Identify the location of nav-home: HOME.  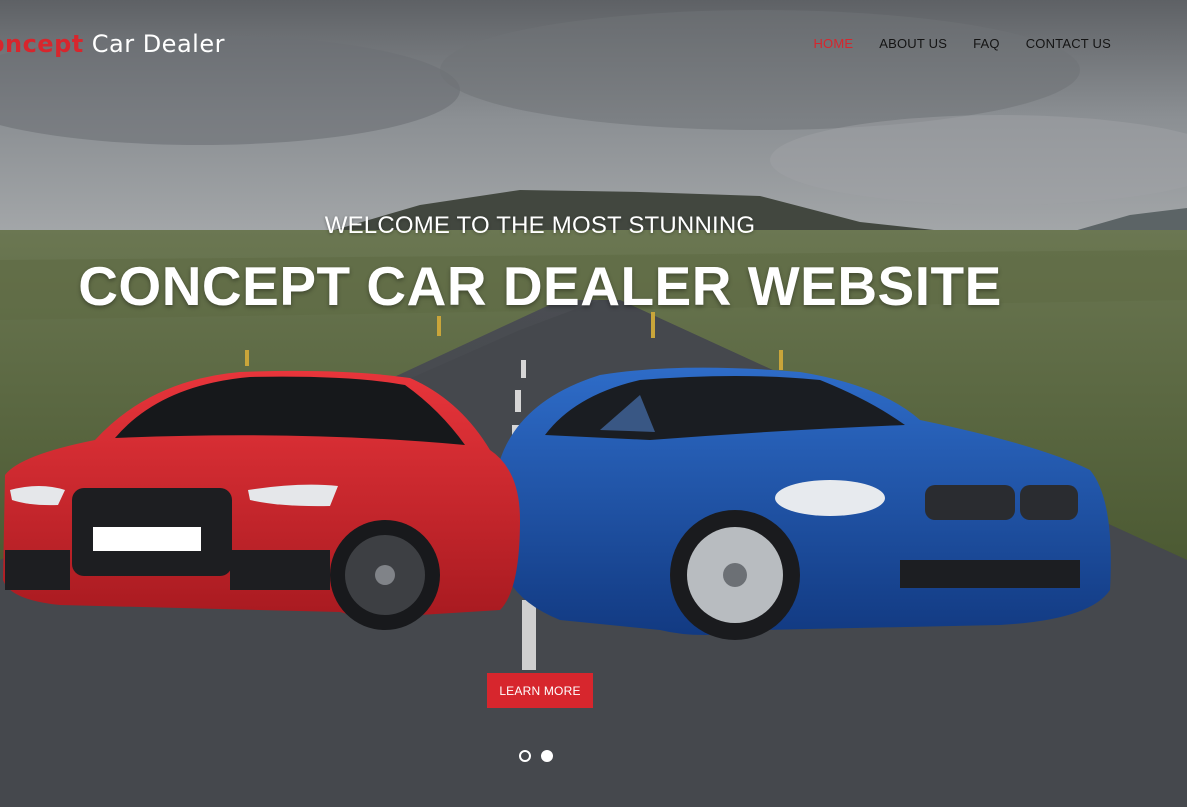
(833, 43).